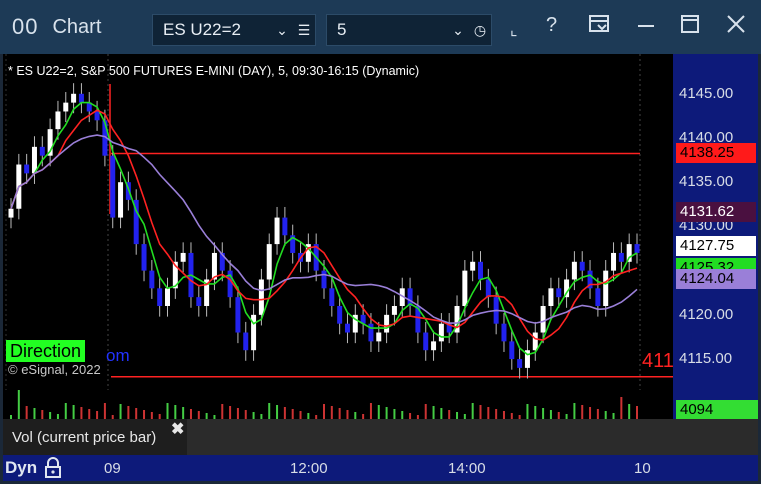  I want to click on title-bar: 00 Chart ES U22=2 ⌄ ☰ 5 ⌄ ◷ ⌞ ?, so click(380, 27).